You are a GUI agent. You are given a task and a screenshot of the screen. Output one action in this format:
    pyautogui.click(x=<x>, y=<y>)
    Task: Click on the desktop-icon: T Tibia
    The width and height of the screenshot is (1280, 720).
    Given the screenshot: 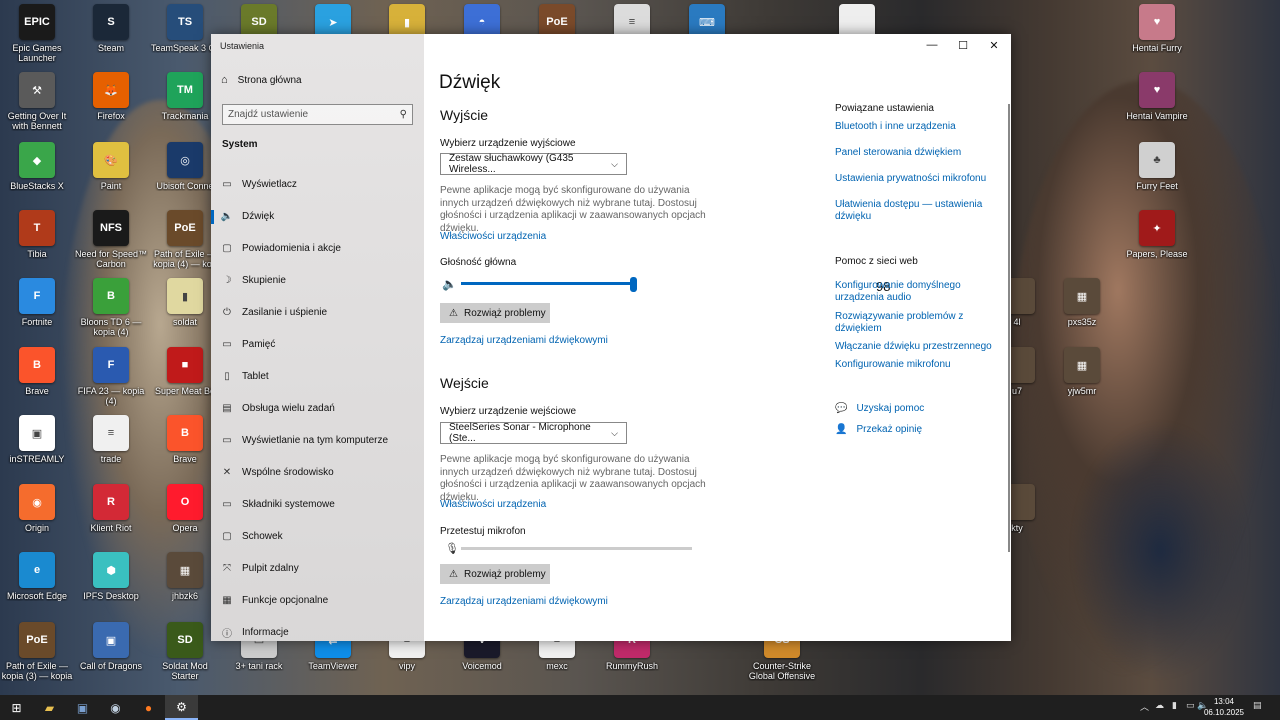 What is the action you would take?
    pyautogui.click(x=37, y=243)
    